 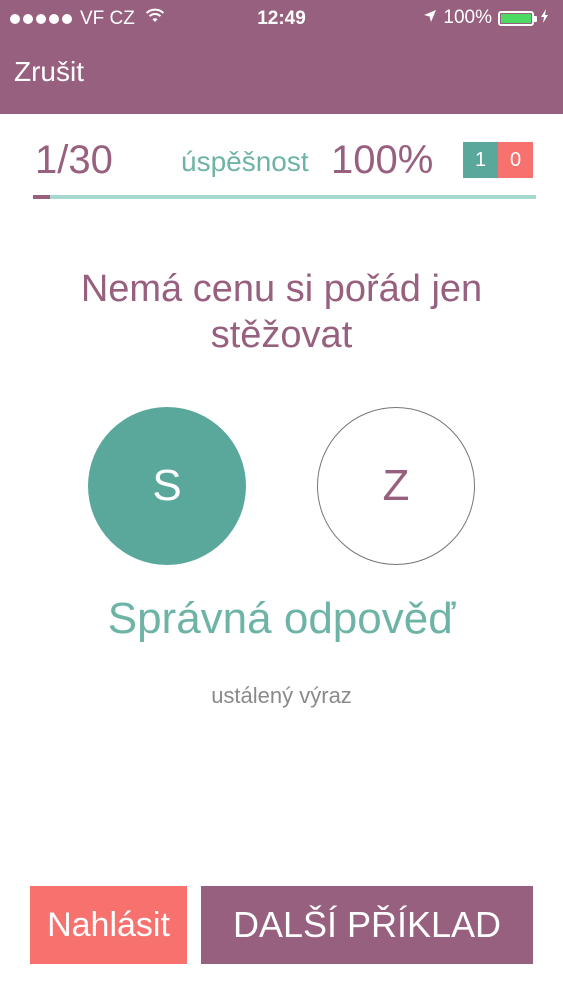 What do you see at coordinates (281, 19) in the screenshot?
I see `status-bar: VF CZ 12:49 100%` at bounding box center [281, 19].